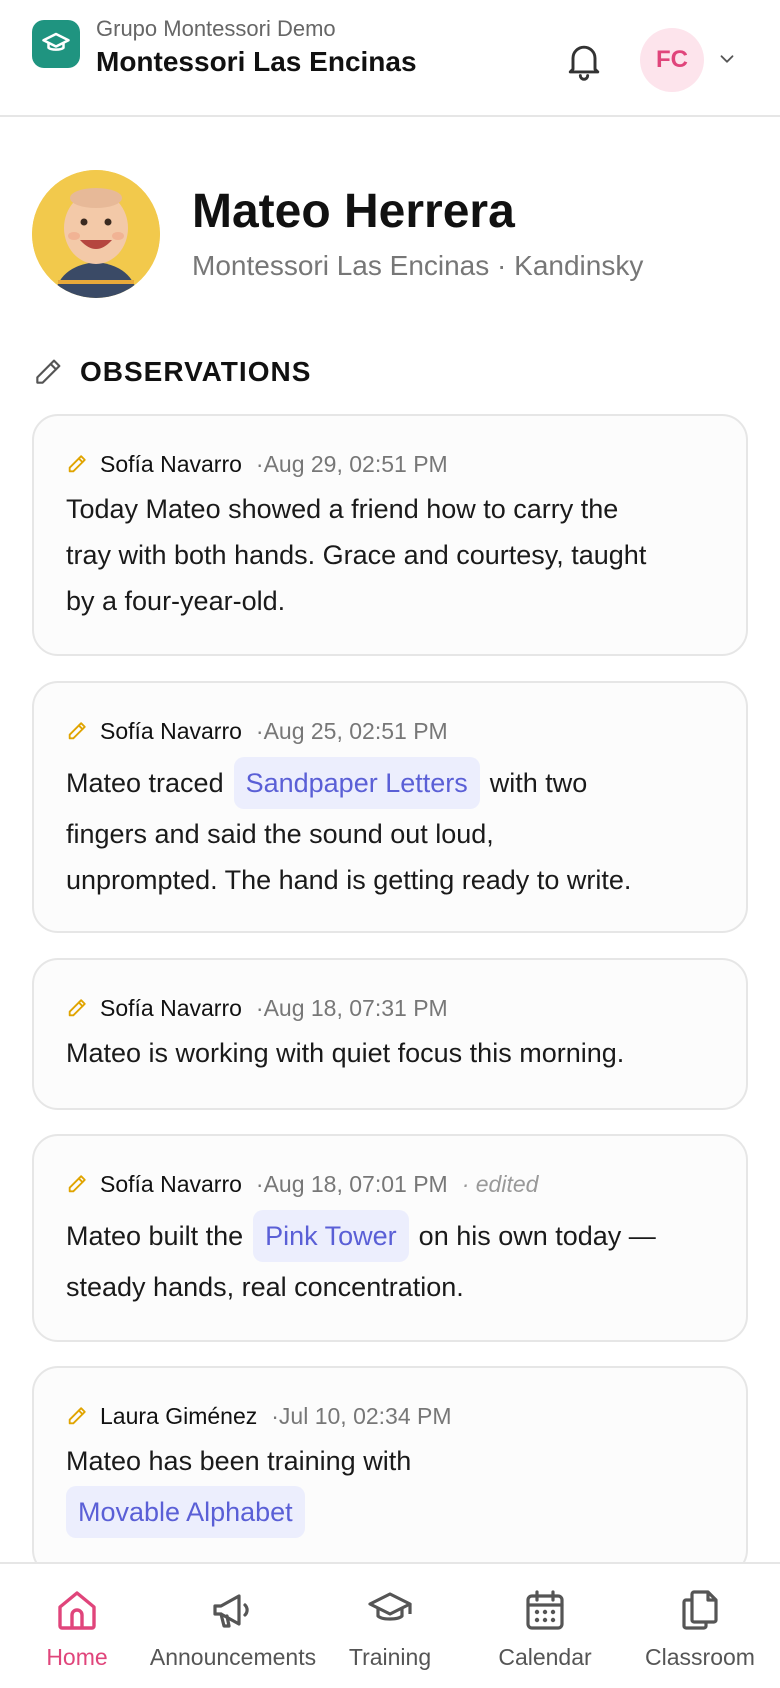 The image size is (780, 1688). Describe the element at coordinates (96, 234) in the screenshot. I see `child-avatar` at that location.